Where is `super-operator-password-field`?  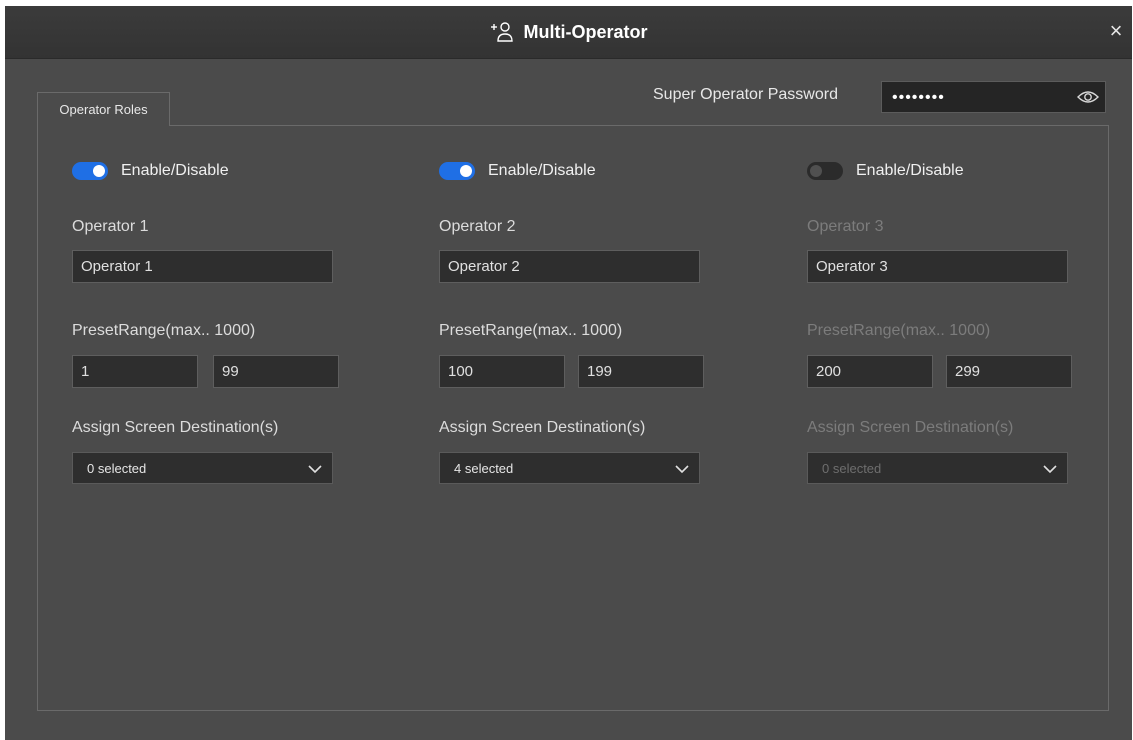
super-operator-password-field is located at coordinates (993, 97).